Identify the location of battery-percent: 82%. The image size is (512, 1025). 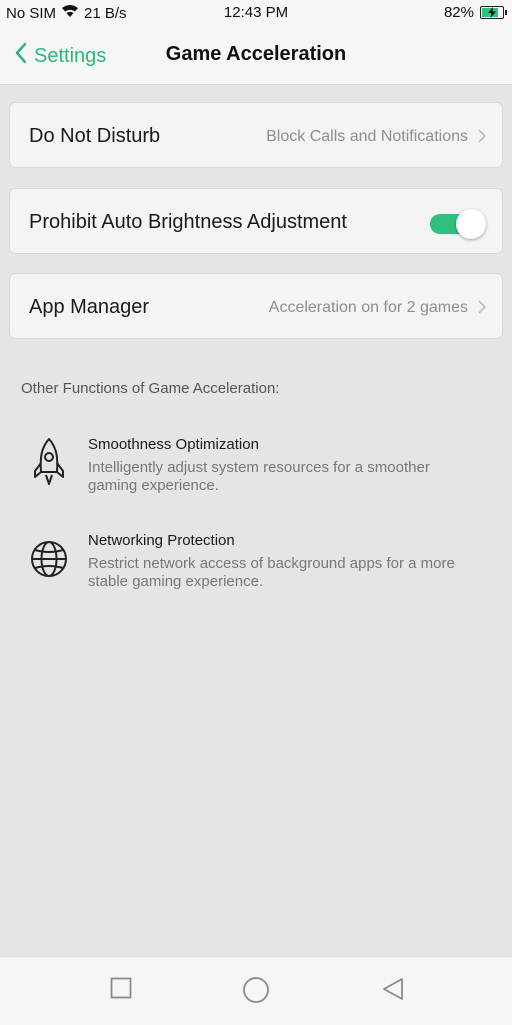
(458, 12).